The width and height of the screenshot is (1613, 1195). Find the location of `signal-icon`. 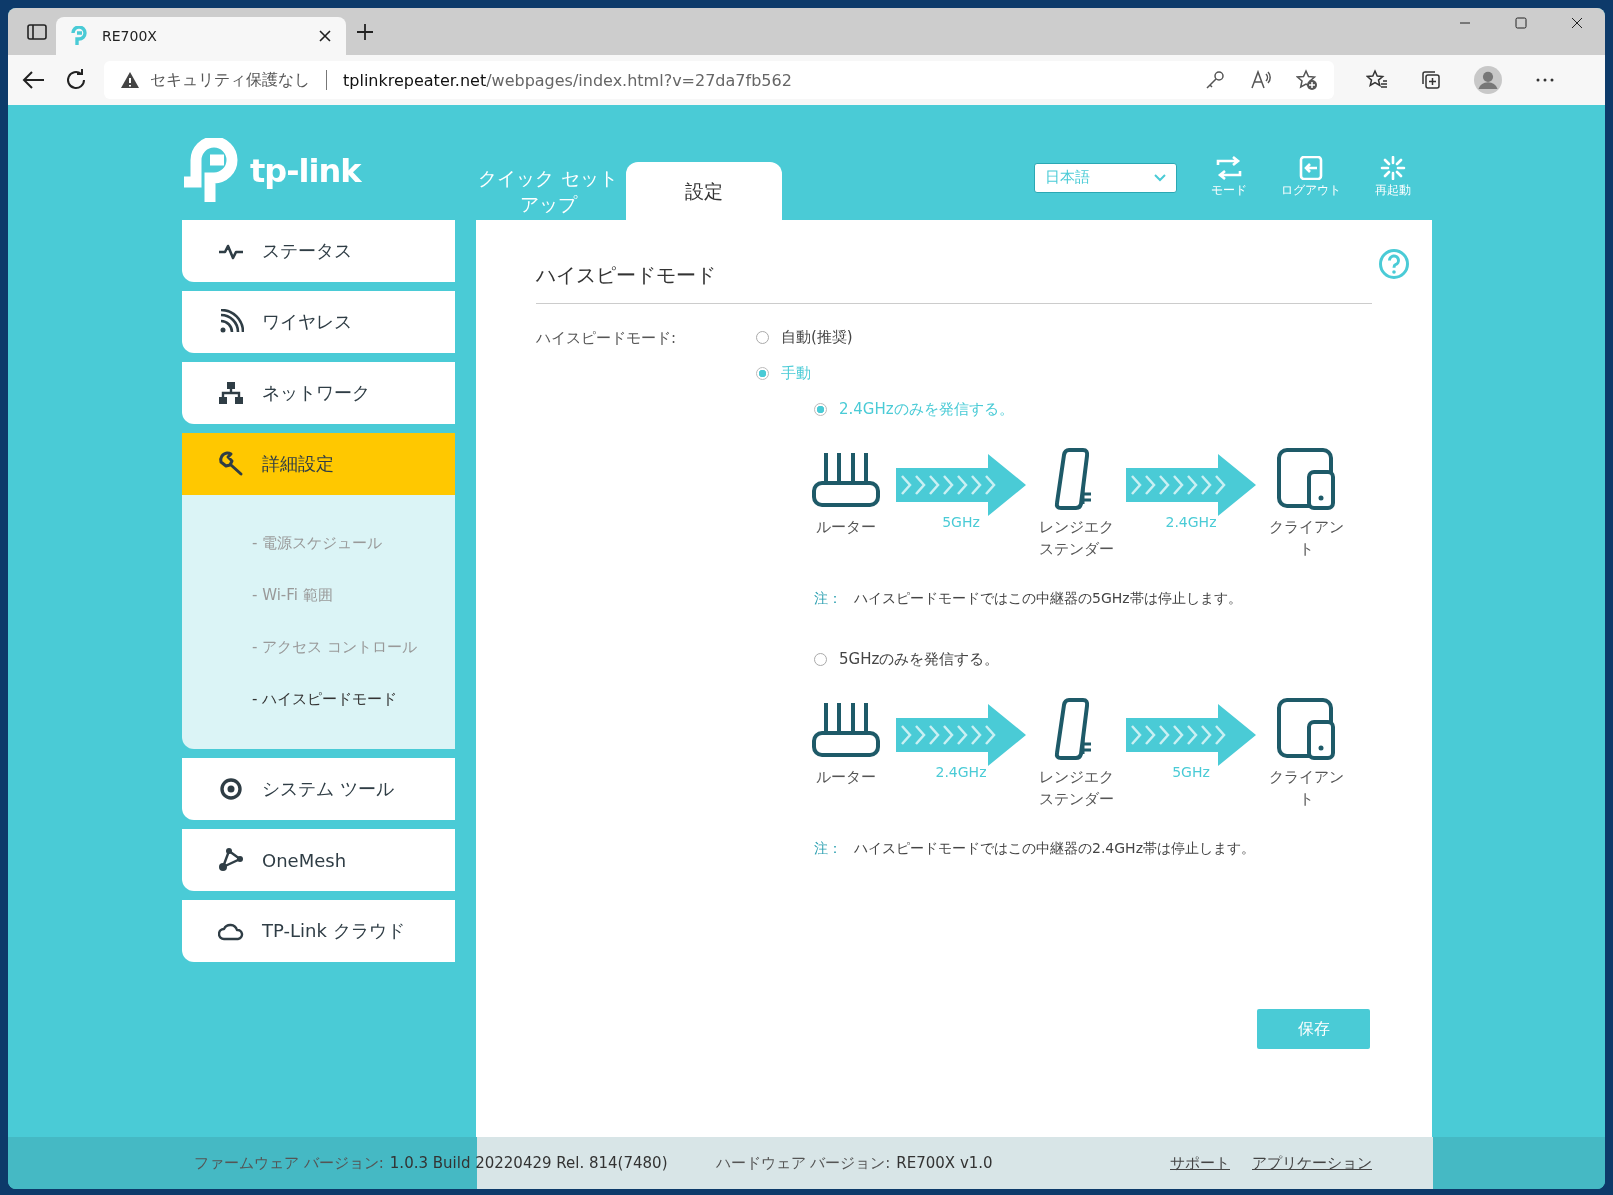

signal-icon is located at coordinates (231, 322).